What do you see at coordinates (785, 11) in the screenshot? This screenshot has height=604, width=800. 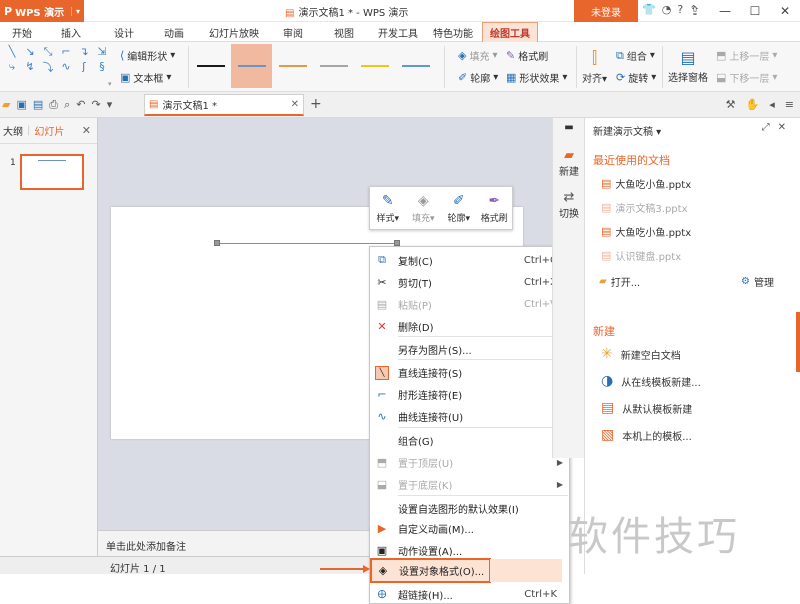 I see `close-button: ✕` at bounding box center [785, 11].